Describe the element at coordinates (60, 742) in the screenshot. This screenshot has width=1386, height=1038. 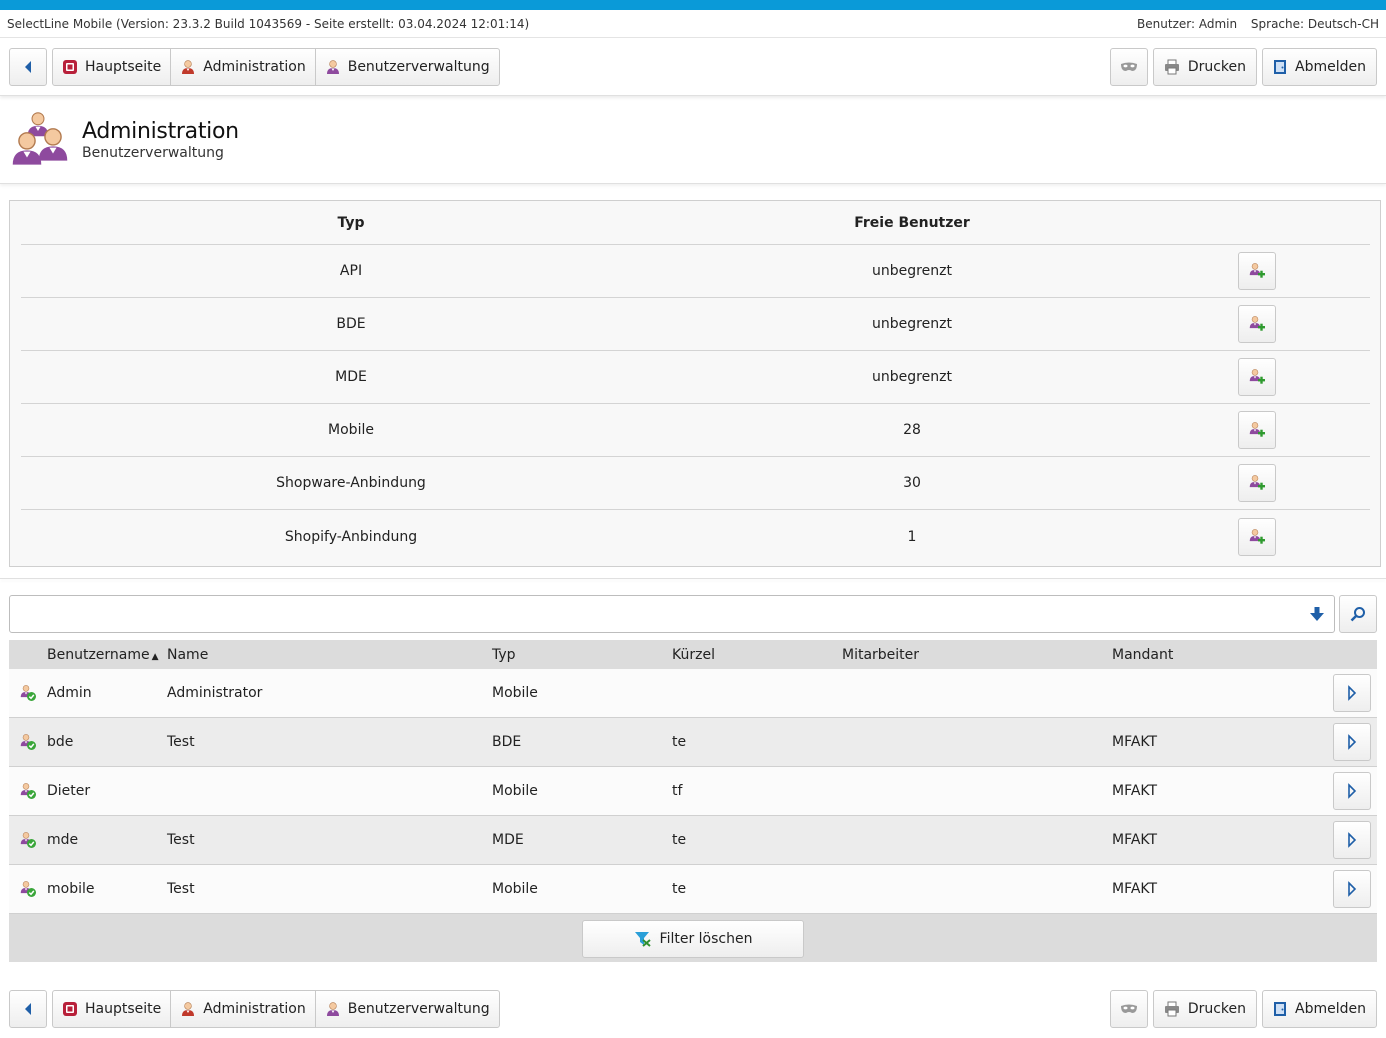
I see `cell-benutzername: bde` at that location.